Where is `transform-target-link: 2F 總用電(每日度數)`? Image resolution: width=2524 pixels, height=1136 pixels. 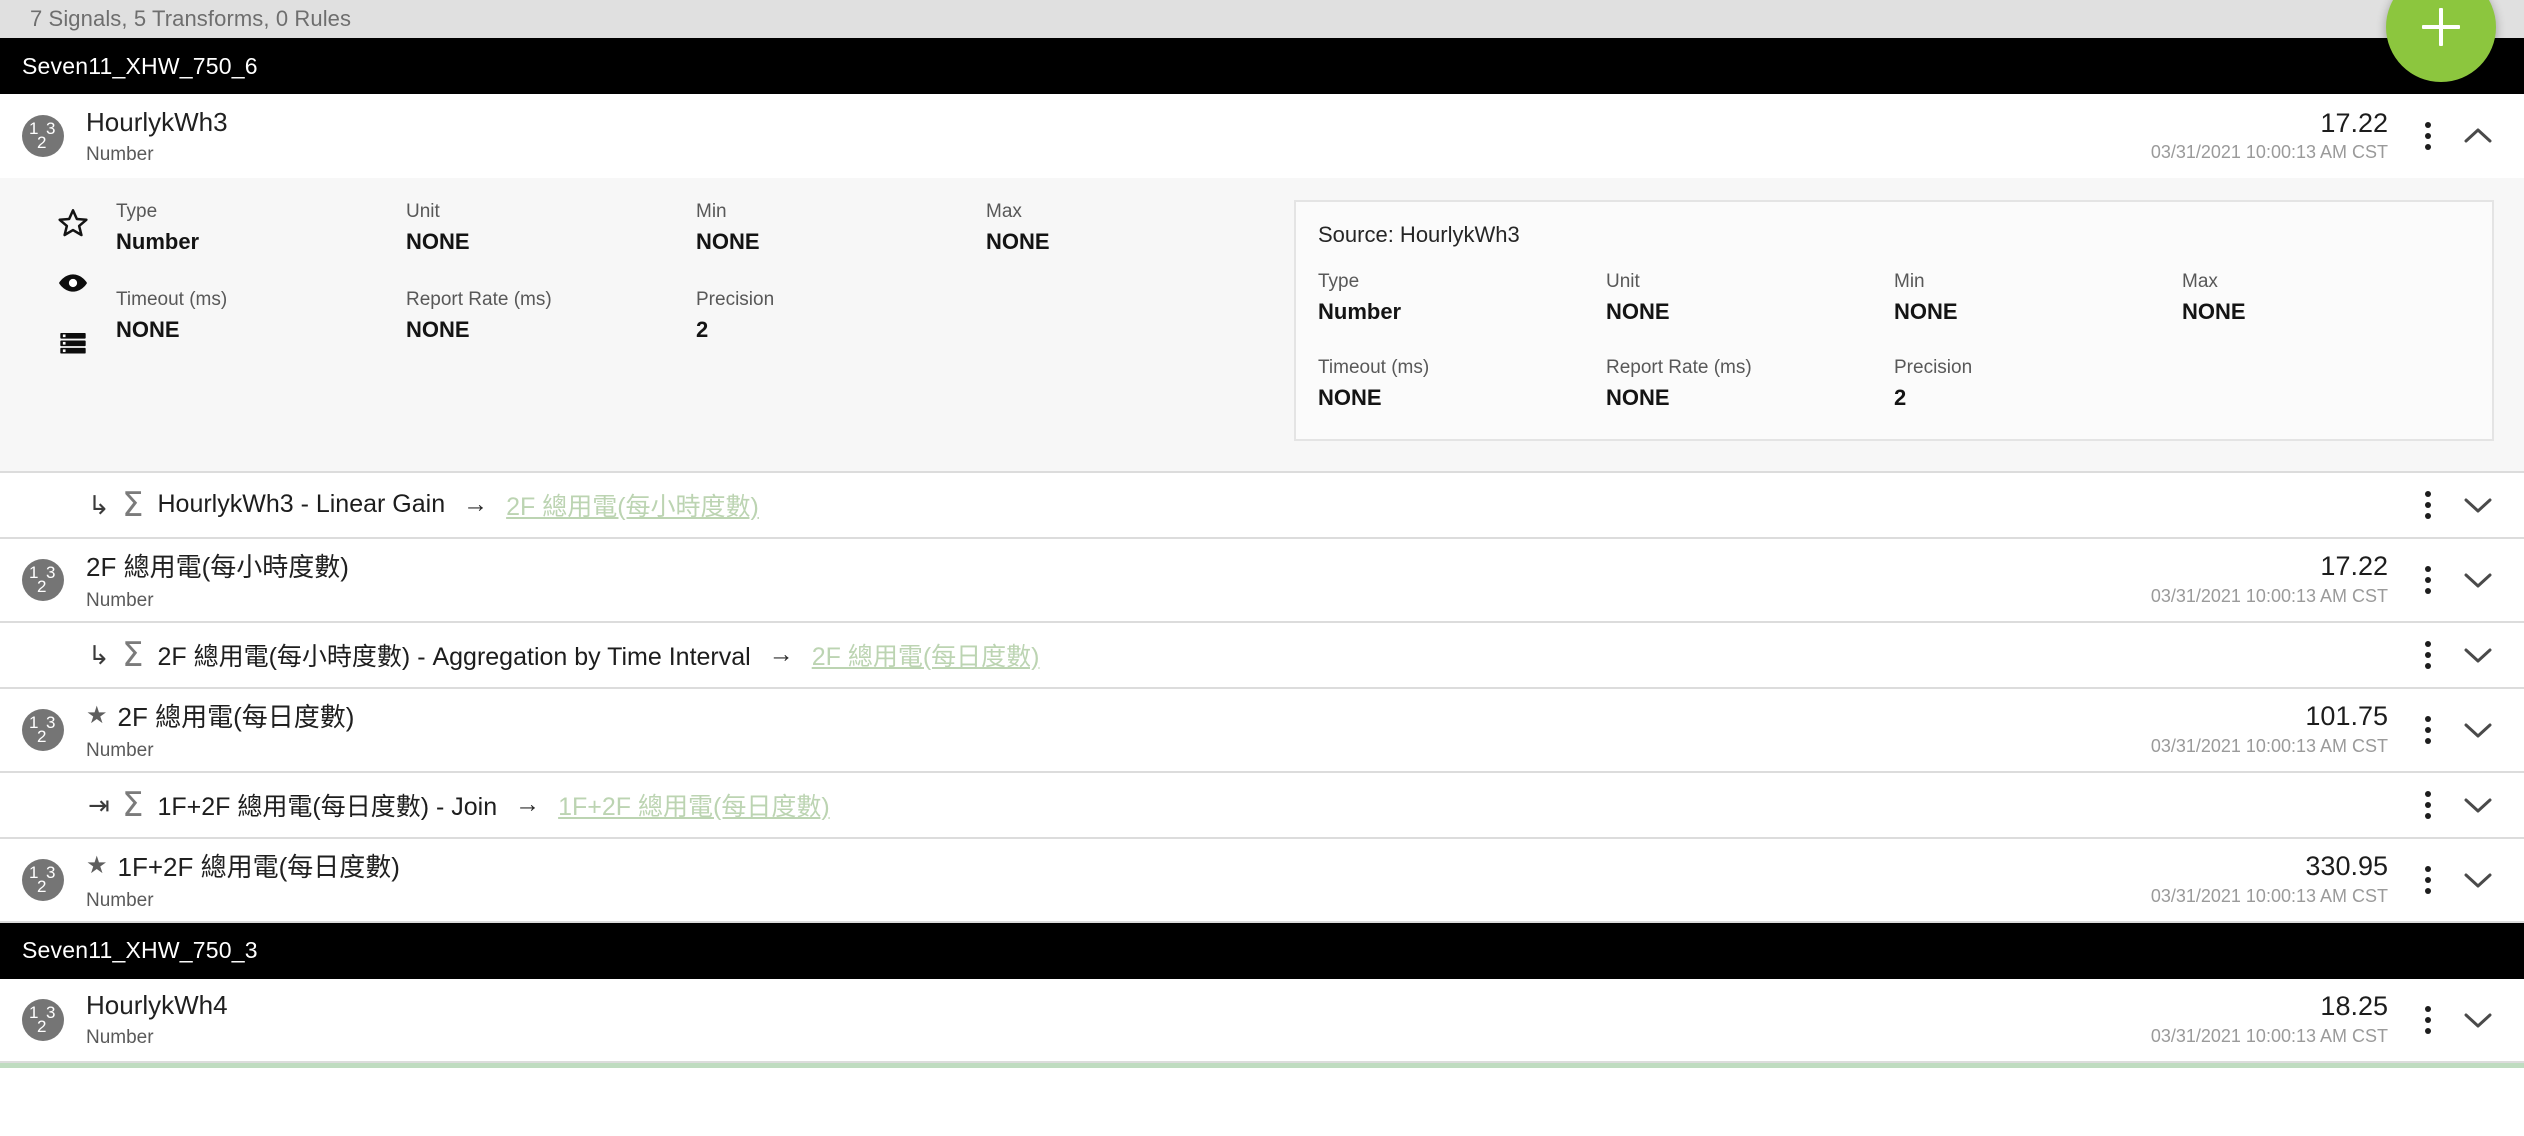
transform-target-link: 2F 總用電(每日度數) is located at coordinates (926, 655).